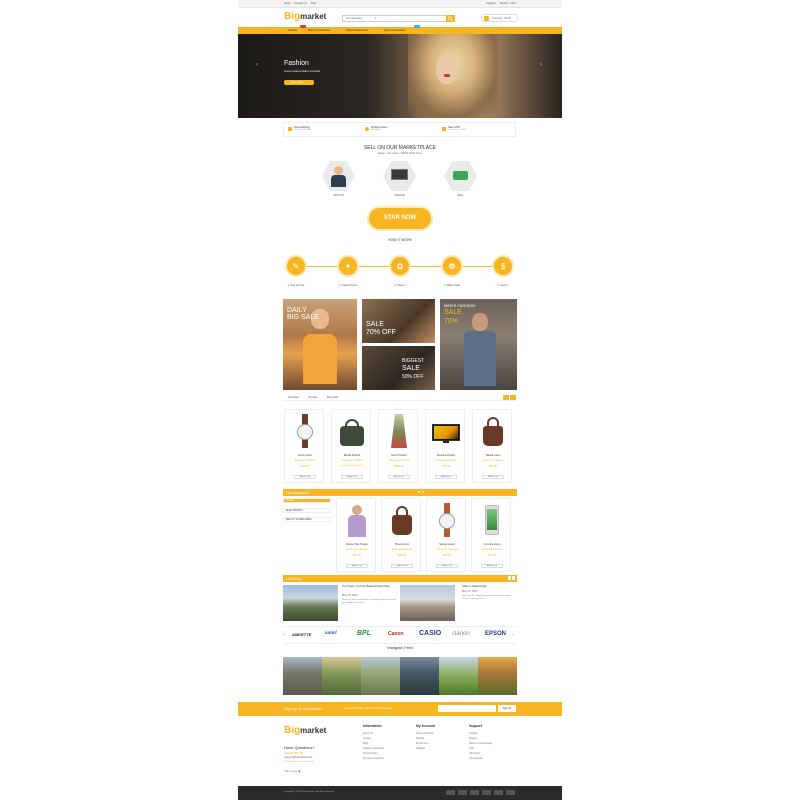 This screenshot has width=800, height=800. What do you see at coordinates (368, 733) in the screenshot?
I see `footer-link: About Us` at bounding box center [368, 733].